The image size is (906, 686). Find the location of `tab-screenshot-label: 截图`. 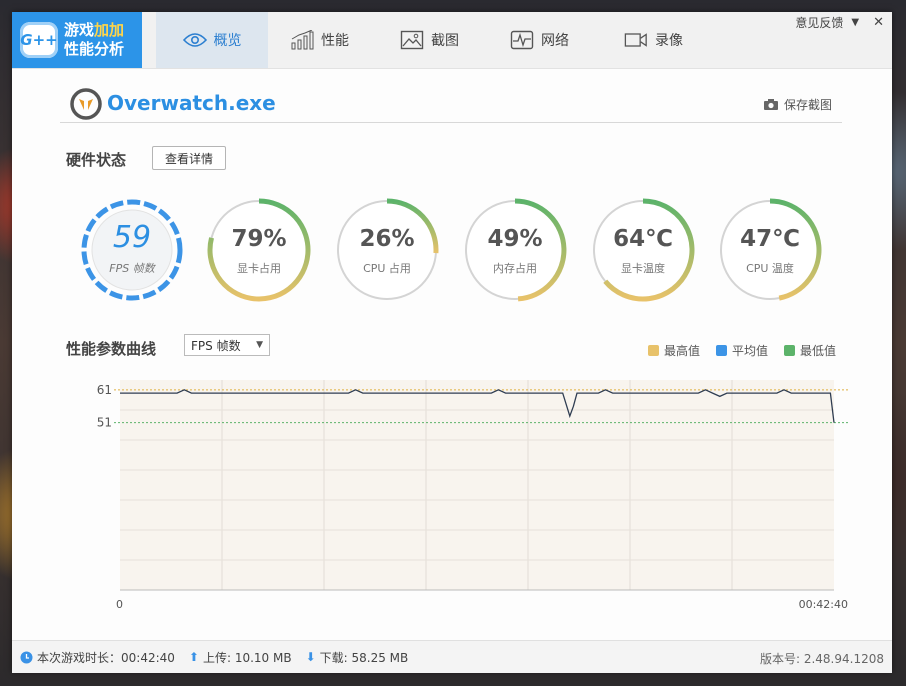

tab-screenshot-label: 截图 is located at coordinates (445, 41).